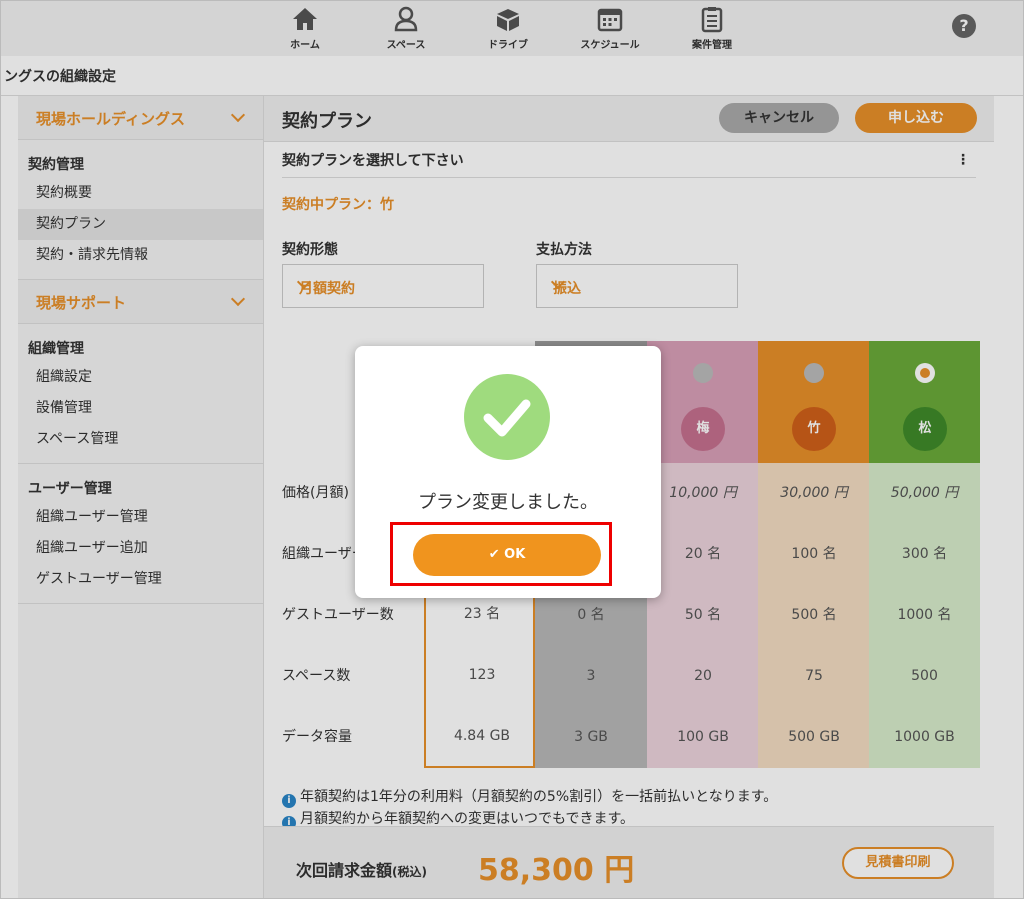 This screenshot has height=899, width=1024. I want to click on success-check-icon, so click(507, 417).